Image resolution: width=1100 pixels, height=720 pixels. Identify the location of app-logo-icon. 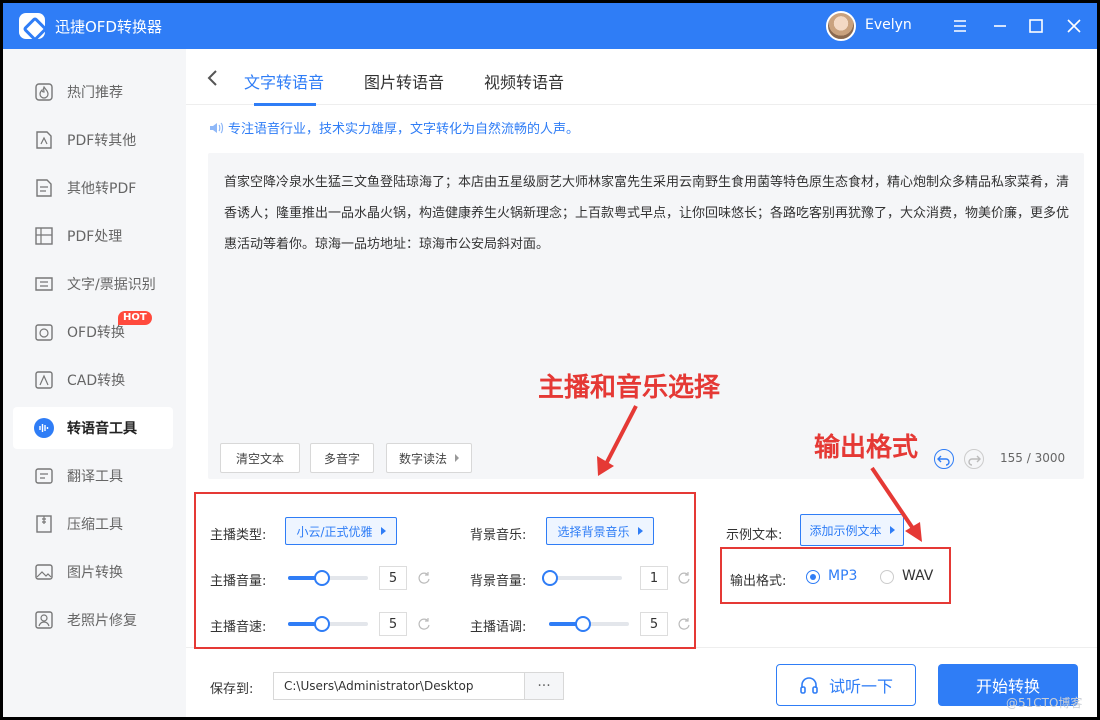
(32, 26).